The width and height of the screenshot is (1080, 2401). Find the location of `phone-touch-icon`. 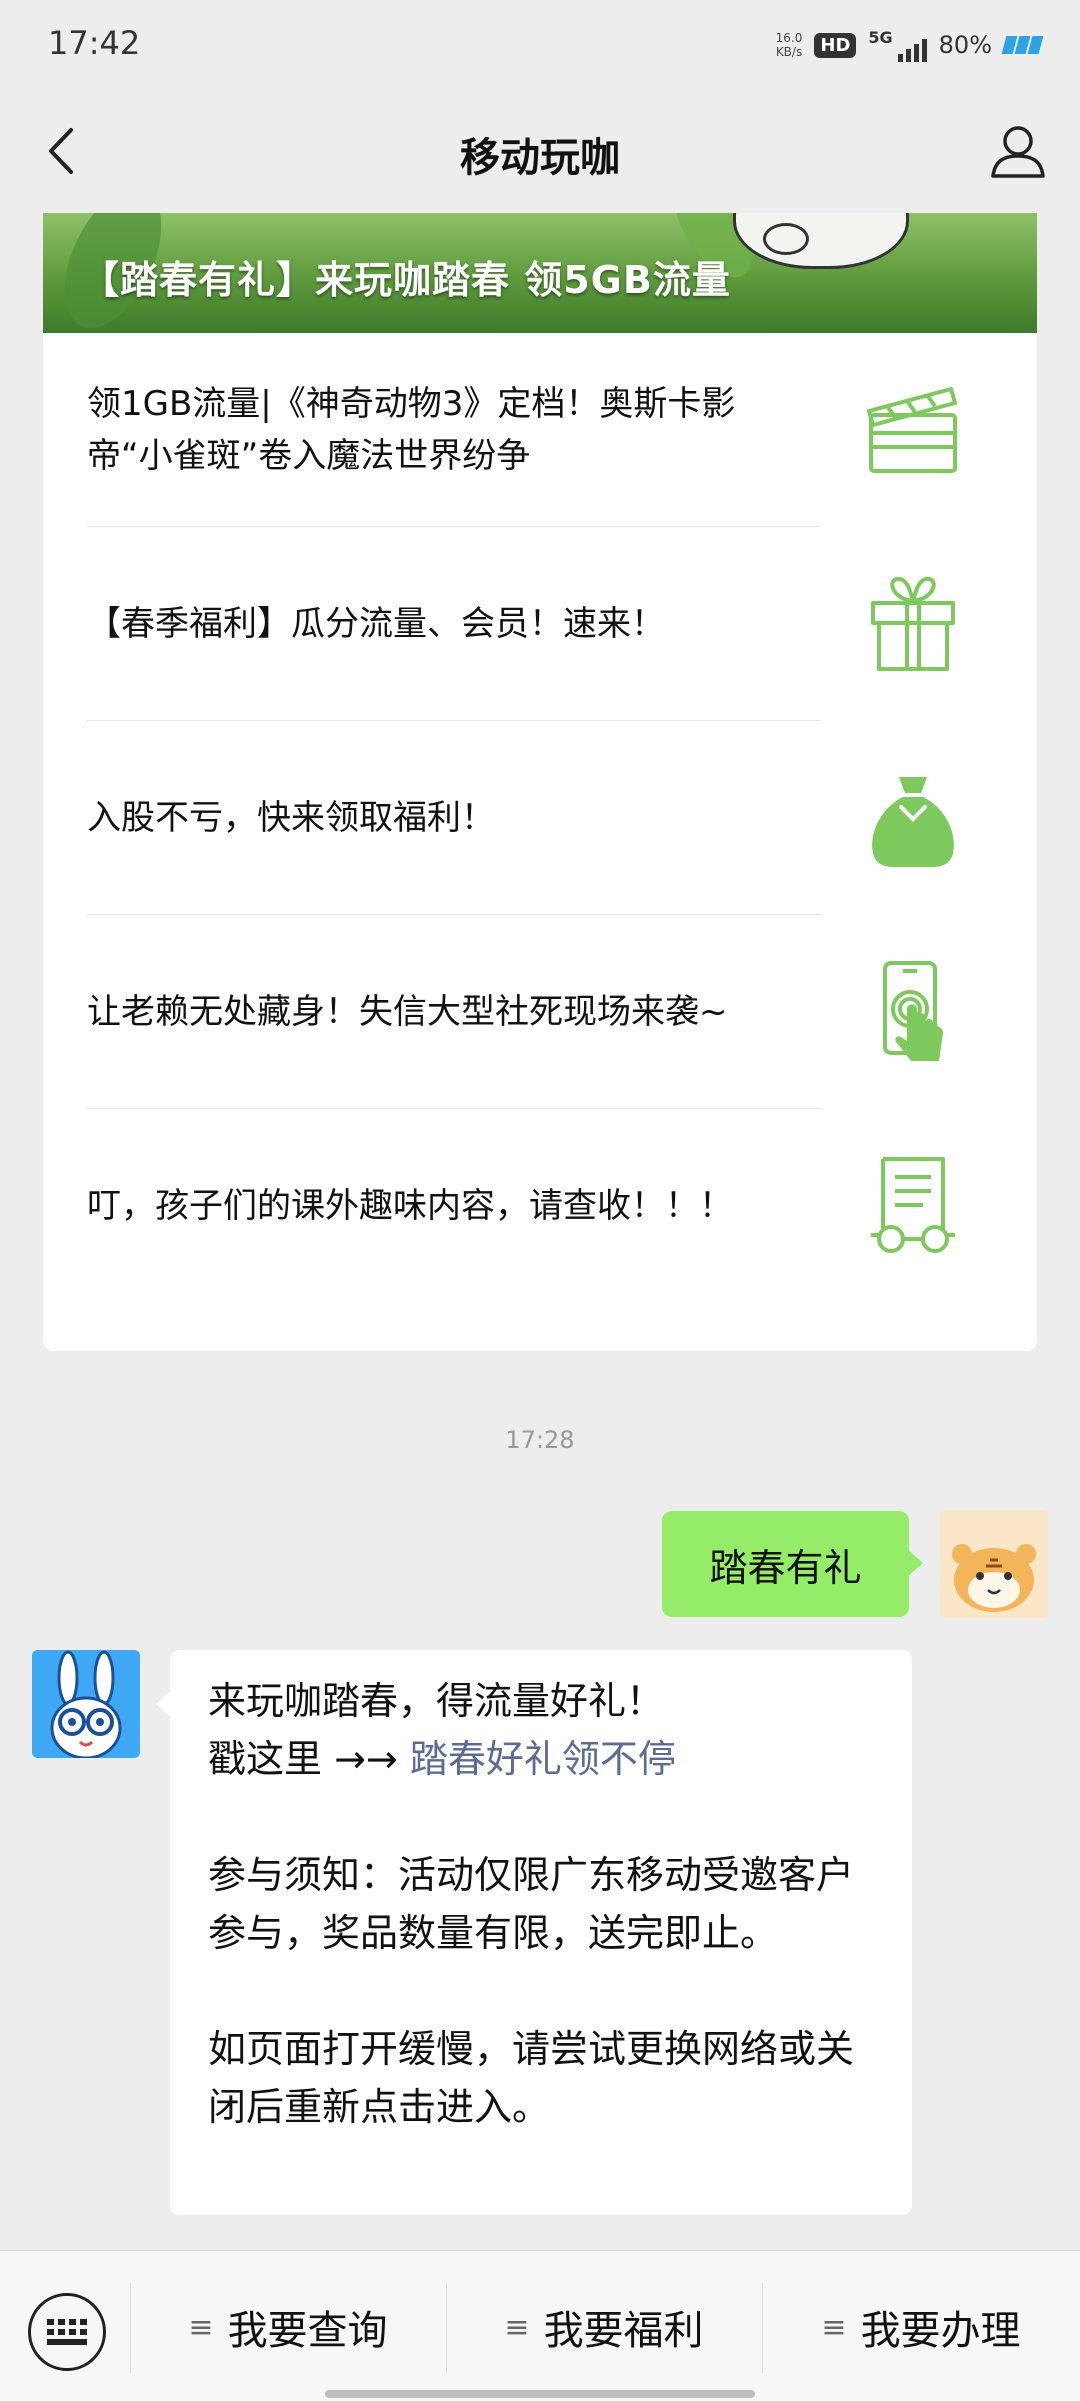

phone-touch-icon is located at coordinates (913, 1011).